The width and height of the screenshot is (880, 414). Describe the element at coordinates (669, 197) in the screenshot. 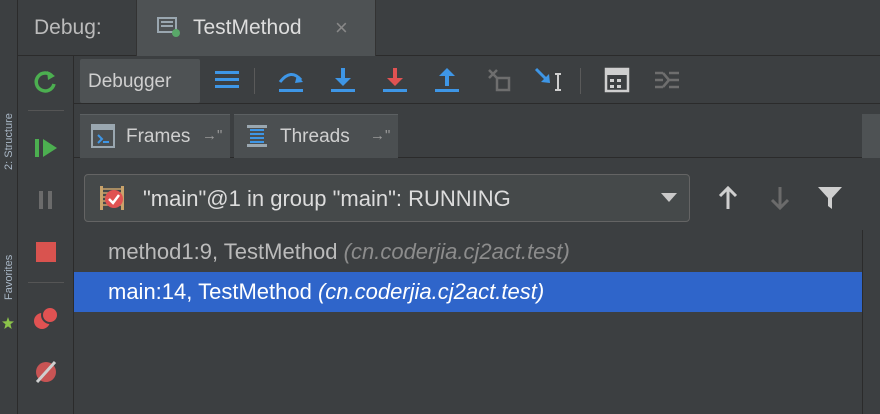

I see `dropdown-arrow-icon` at that location.